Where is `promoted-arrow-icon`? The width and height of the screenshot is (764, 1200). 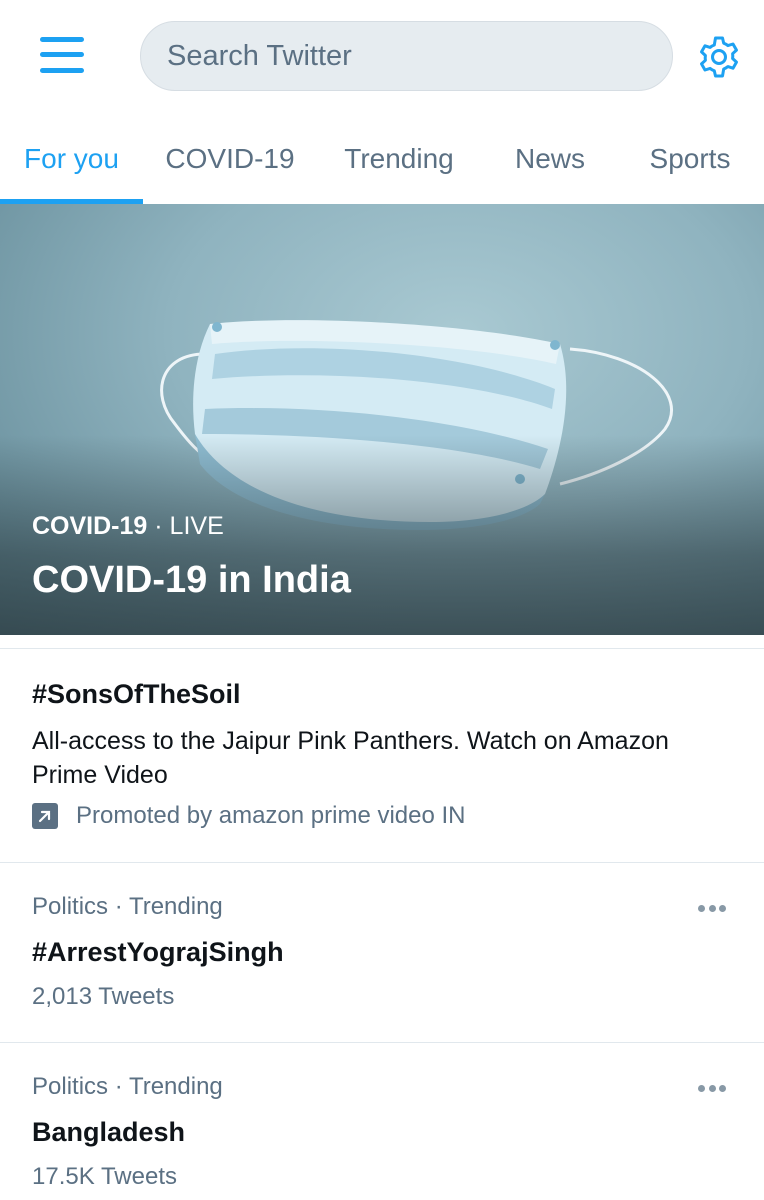 promoted-arrow-icon is located at coordinates (45, 816).